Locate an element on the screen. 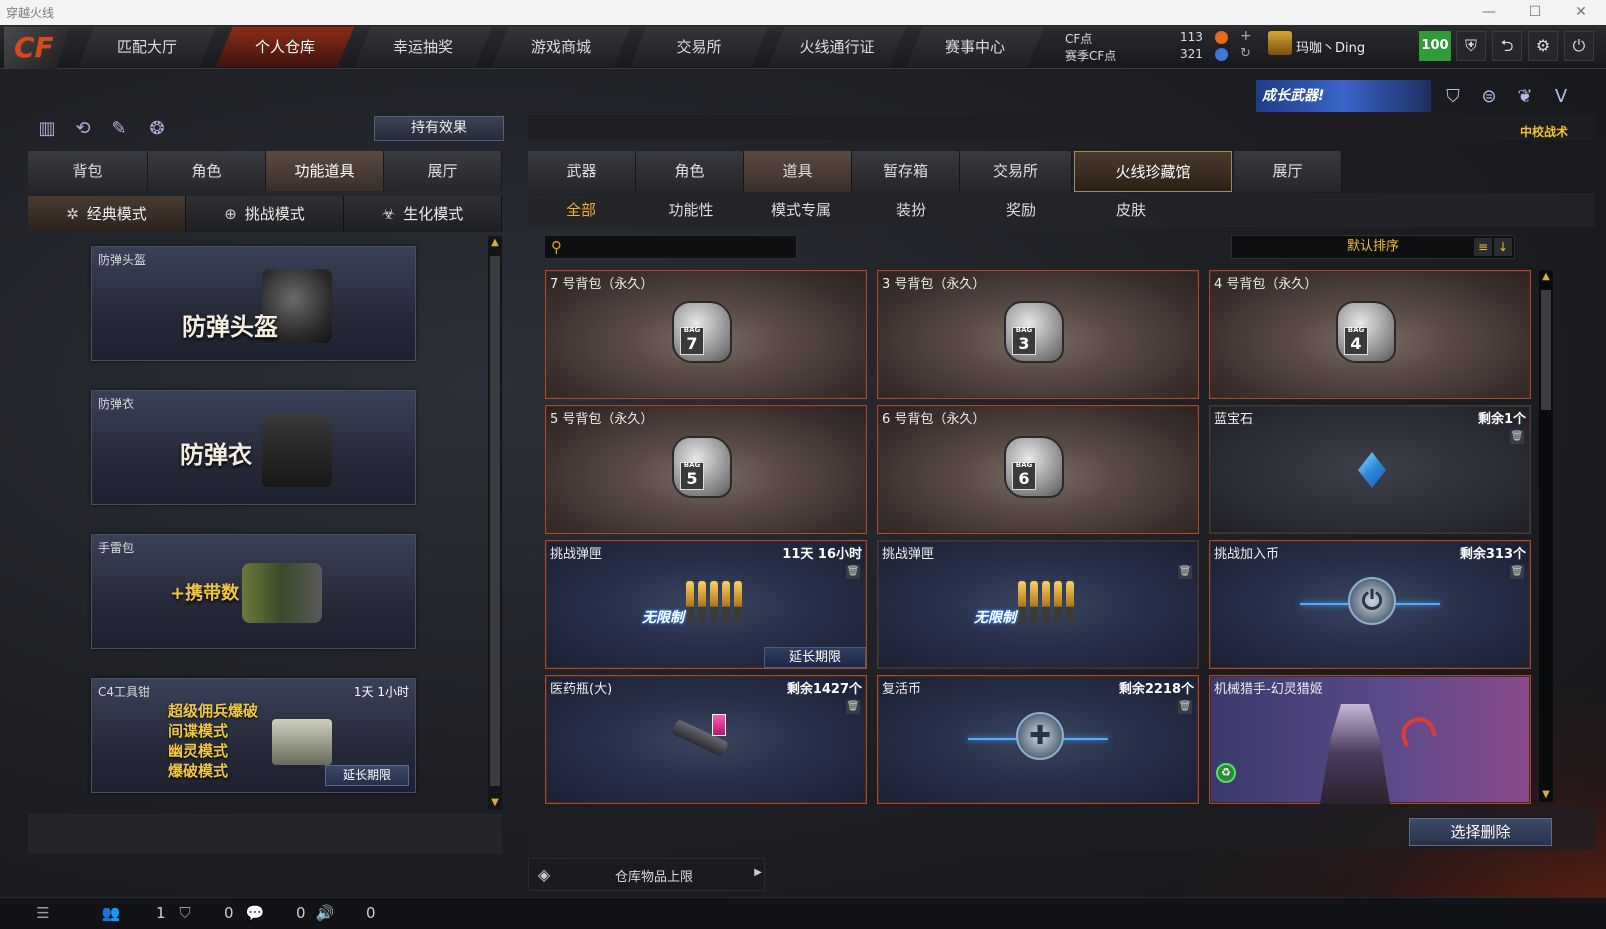 The height and width of the screenshot is (929, 1606). nav-tab-events-center: 赛事中心 is located at coordinates (975, 47).